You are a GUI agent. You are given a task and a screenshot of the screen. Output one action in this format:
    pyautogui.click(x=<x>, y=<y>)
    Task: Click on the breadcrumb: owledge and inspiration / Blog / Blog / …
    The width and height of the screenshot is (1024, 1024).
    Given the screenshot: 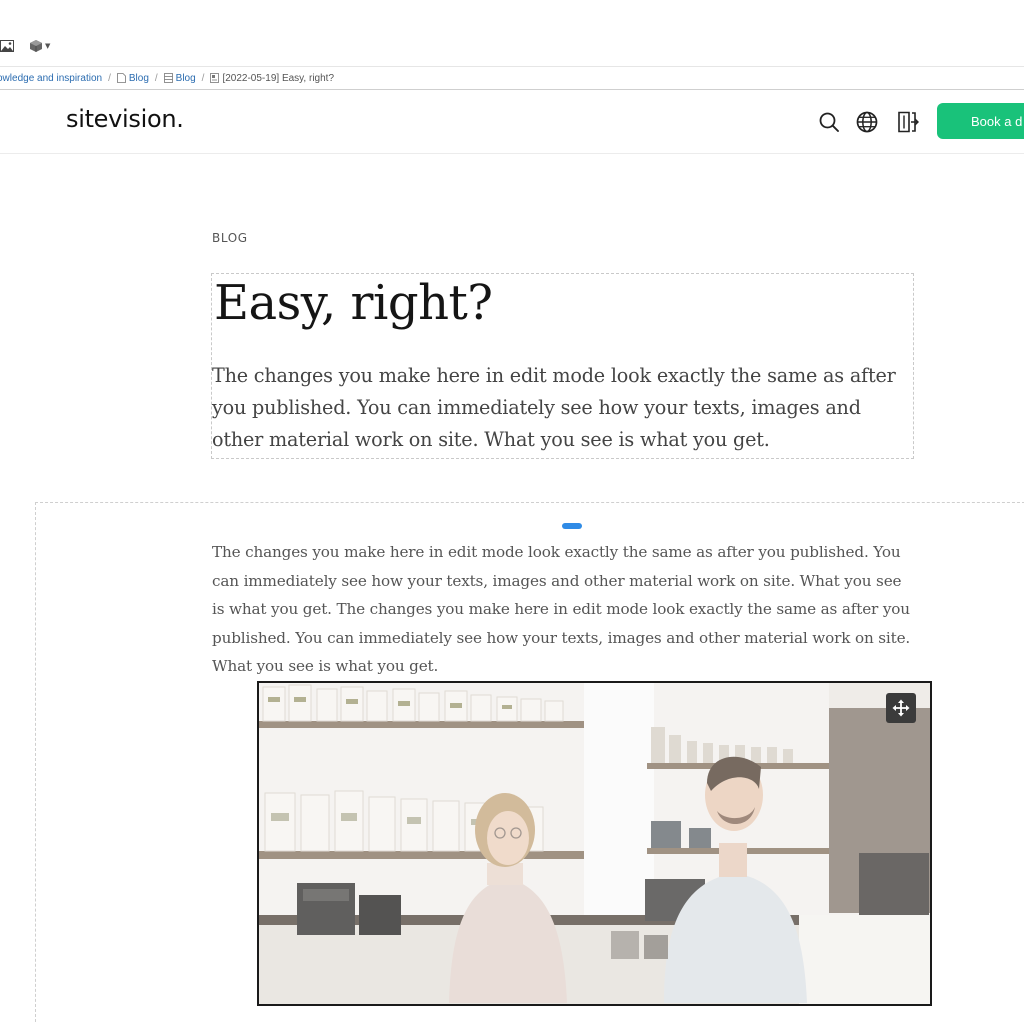 What is the action you would take?
    pyautogui.click(x=512, y=78)
    